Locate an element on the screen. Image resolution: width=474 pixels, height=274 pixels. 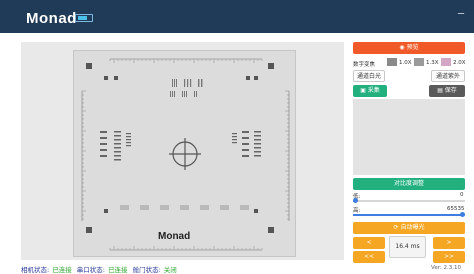
high-slider-handle is located at coordinates (462, 214).